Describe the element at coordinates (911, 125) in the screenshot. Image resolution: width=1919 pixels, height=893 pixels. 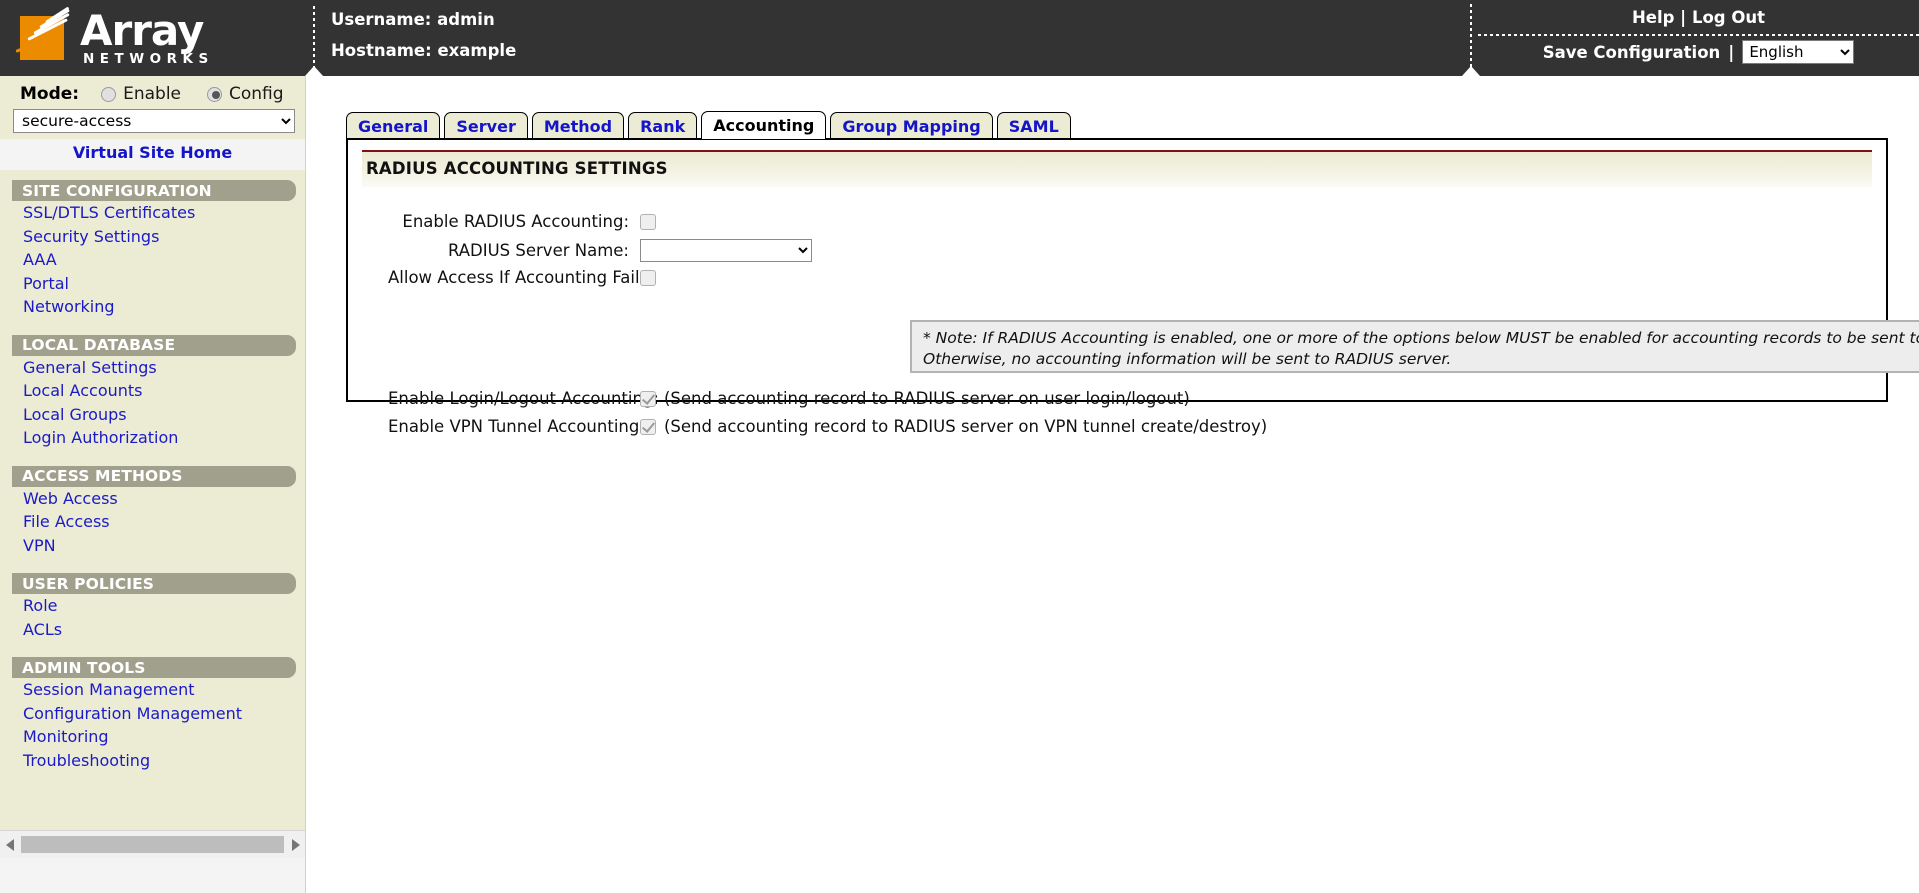
I see `tab-group-mapping: Group Mapping` at that location.